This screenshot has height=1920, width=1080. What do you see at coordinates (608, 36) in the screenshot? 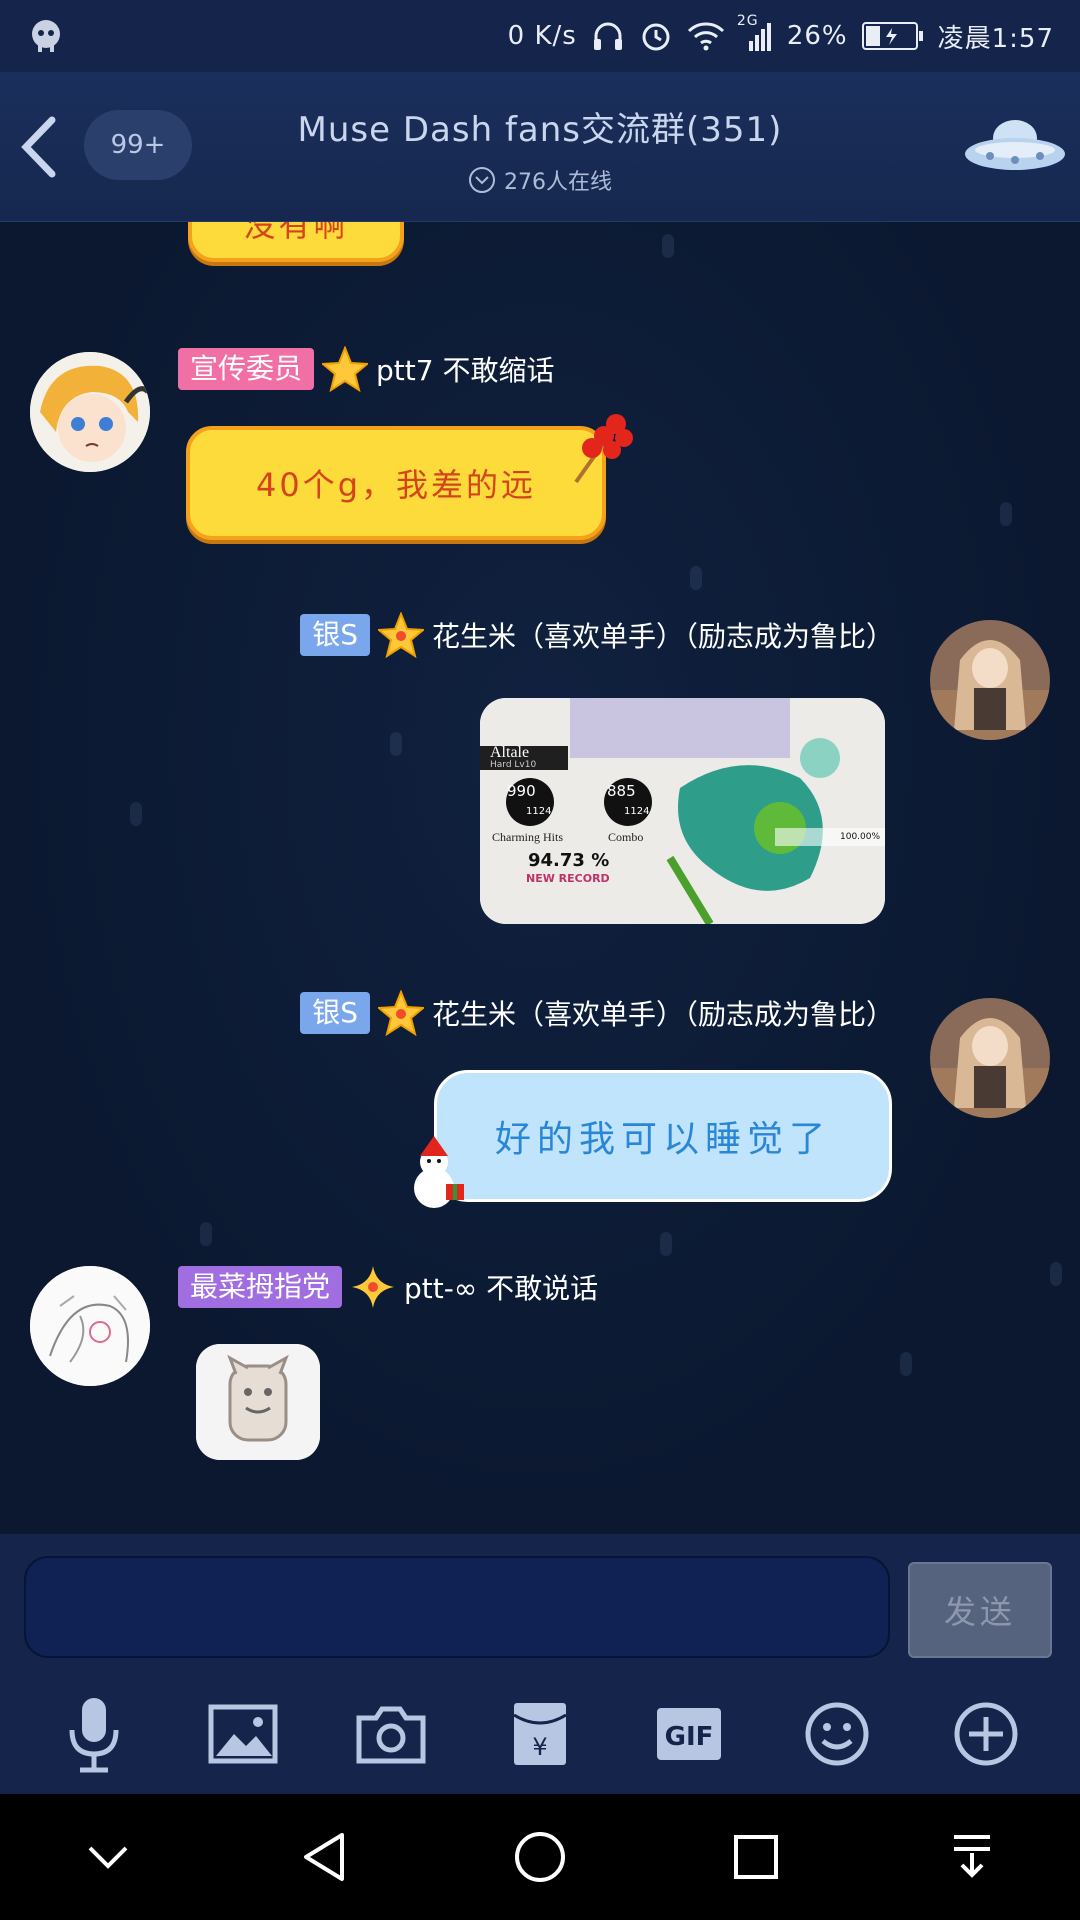
I see `headphones-icon` at bounding box center [608, 36].